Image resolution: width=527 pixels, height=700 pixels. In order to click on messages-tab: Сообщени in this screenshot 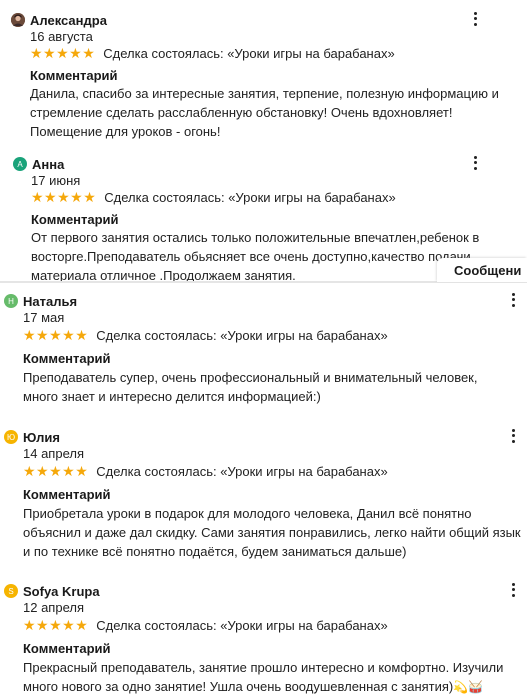, I will do `click(482, 270)`.